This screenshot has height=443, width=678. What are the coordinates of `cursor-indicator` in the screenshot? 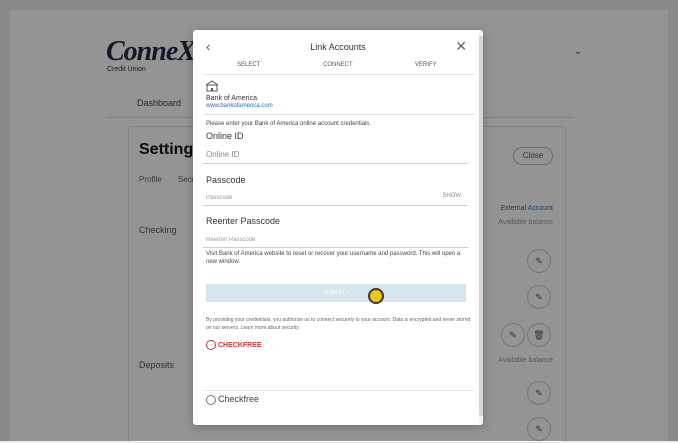 It's located at (376, 296).